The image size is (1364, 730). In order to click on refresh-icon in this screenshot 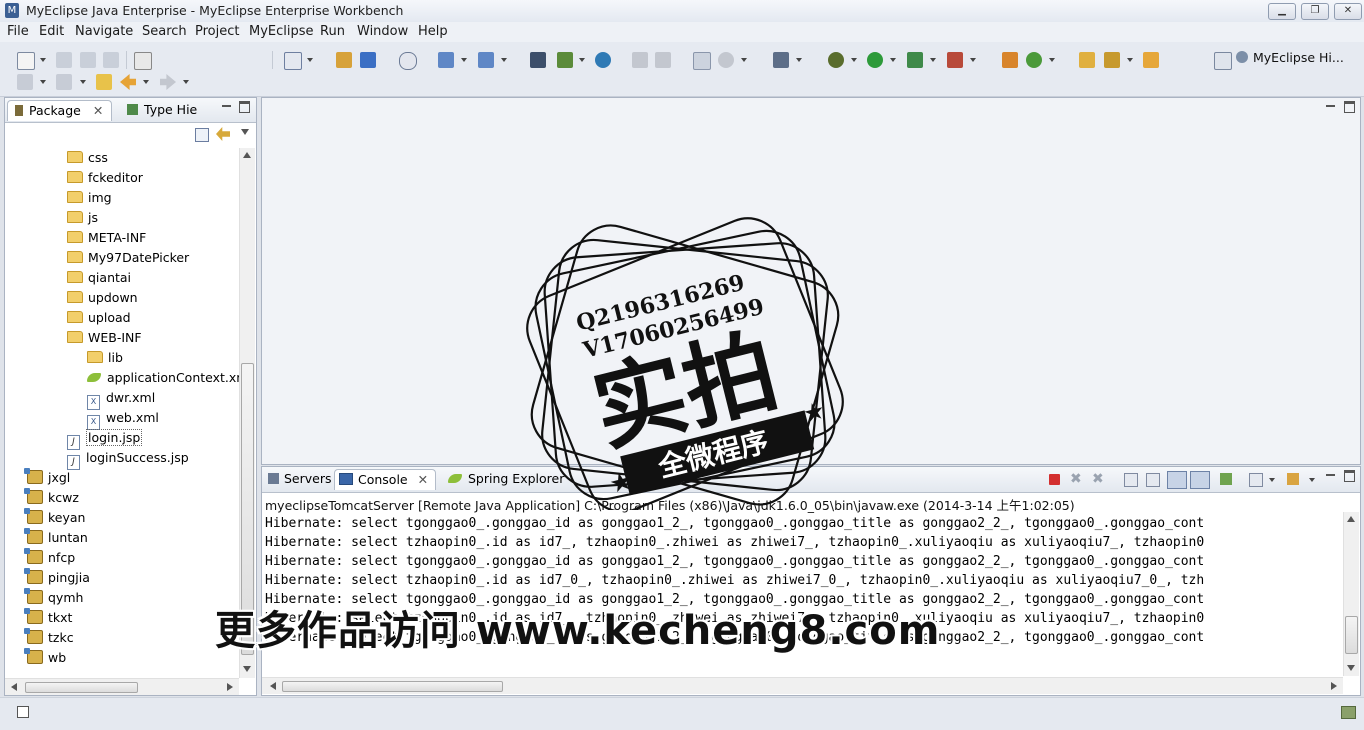, I will do `click(1034, 60)`.